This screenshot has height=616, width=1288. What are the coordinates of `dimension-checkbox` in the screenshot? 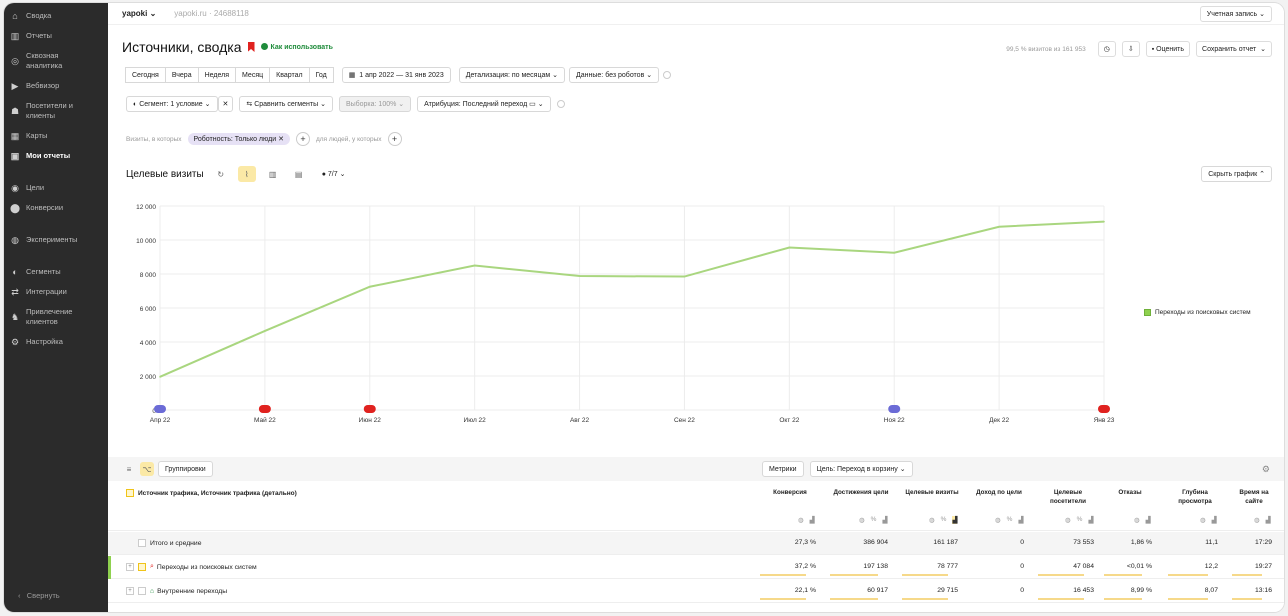 It's located at (130, 493).